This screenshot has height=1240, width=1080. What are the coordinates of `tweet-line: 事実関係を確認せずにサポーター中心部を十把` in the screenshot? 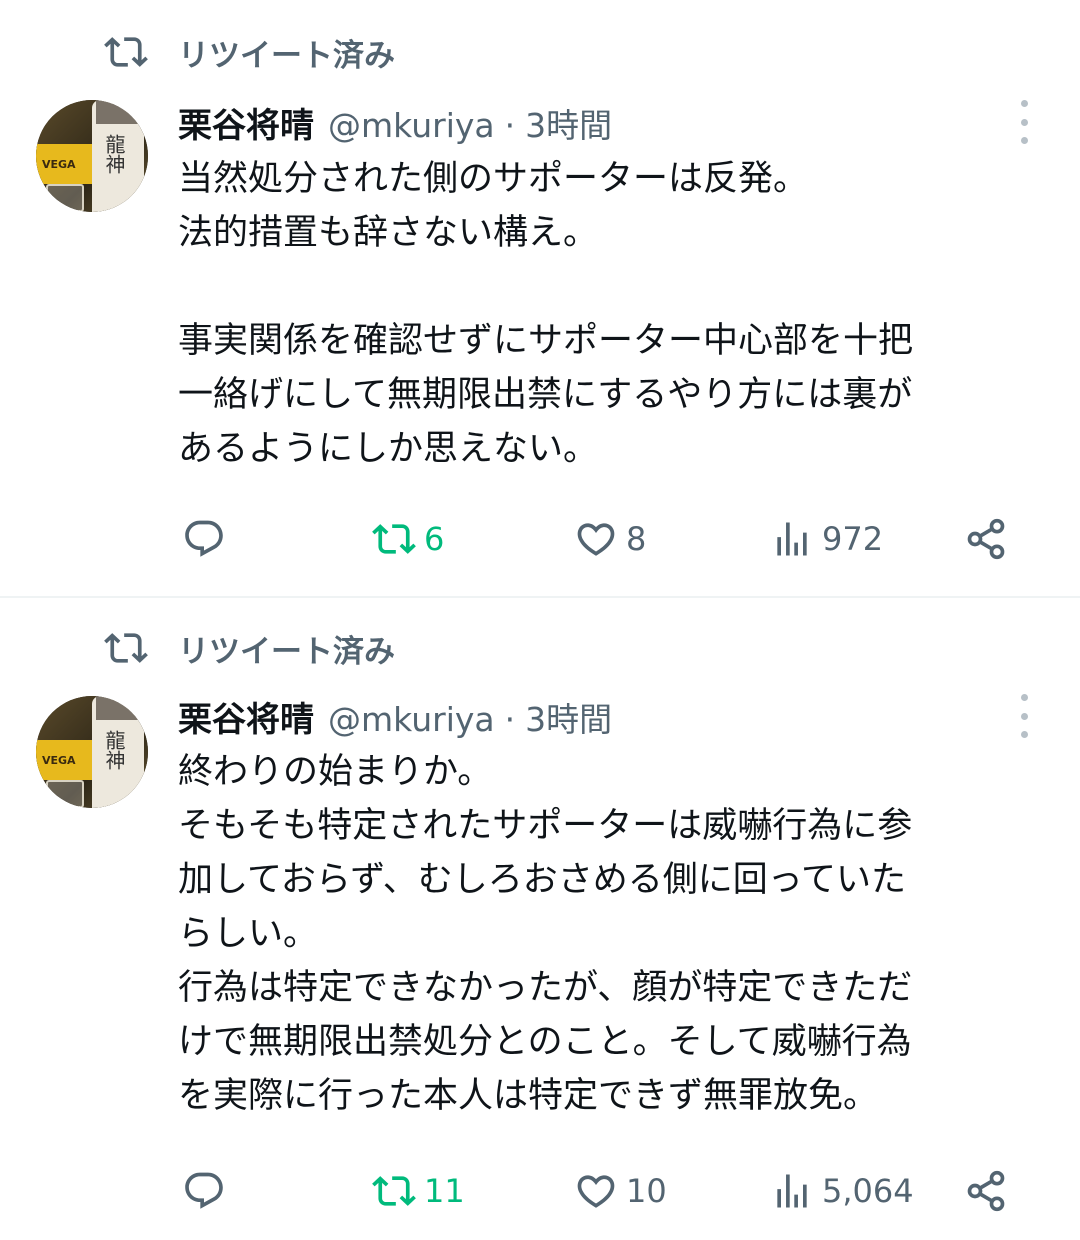 It's located at (546, 341).